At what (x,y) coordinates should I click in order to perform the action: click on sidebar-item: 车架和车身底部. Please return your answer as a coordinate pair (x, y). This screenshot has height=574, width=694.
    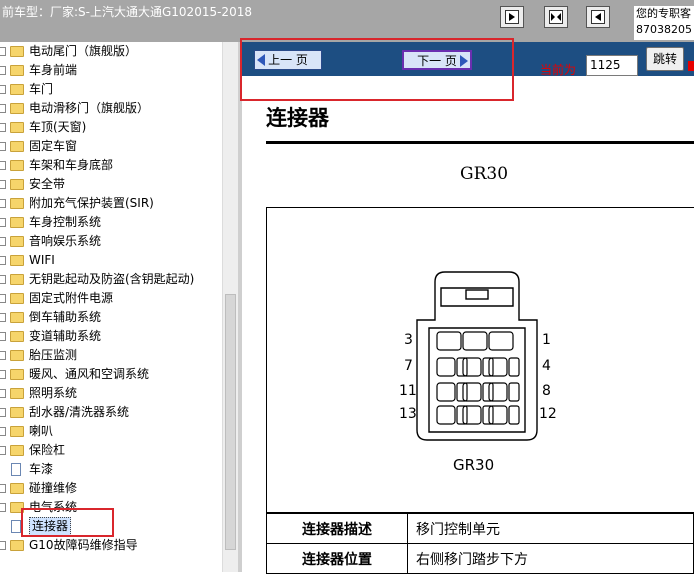
    Looking at the image, I should click on (111, 165).